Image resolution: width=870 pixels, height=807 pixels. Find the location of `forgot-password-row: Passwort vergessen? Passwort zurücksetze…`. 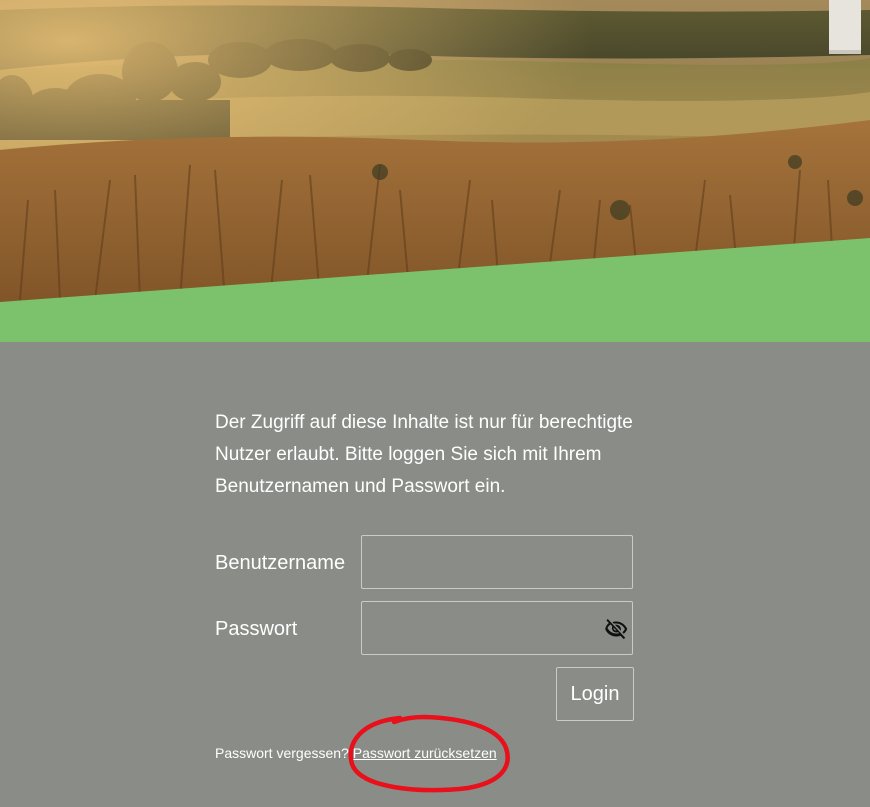

forgot-password-row: Passwort vergessen? Passwort zurücksetze… is located at coordinates (356, 753).